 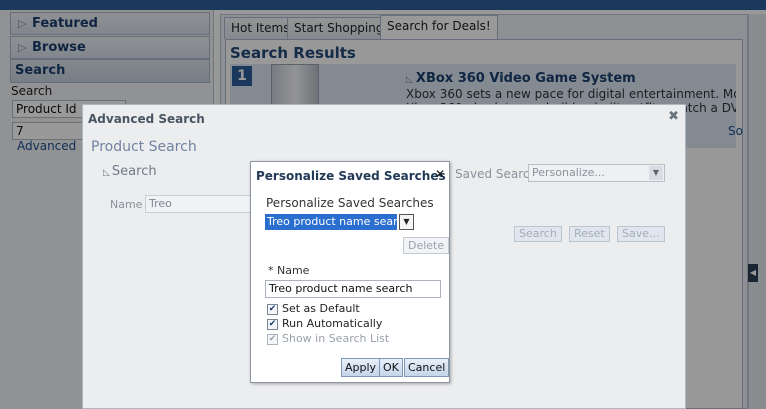 I want to click on apply-button: Apply, so click(x=361, y=367).